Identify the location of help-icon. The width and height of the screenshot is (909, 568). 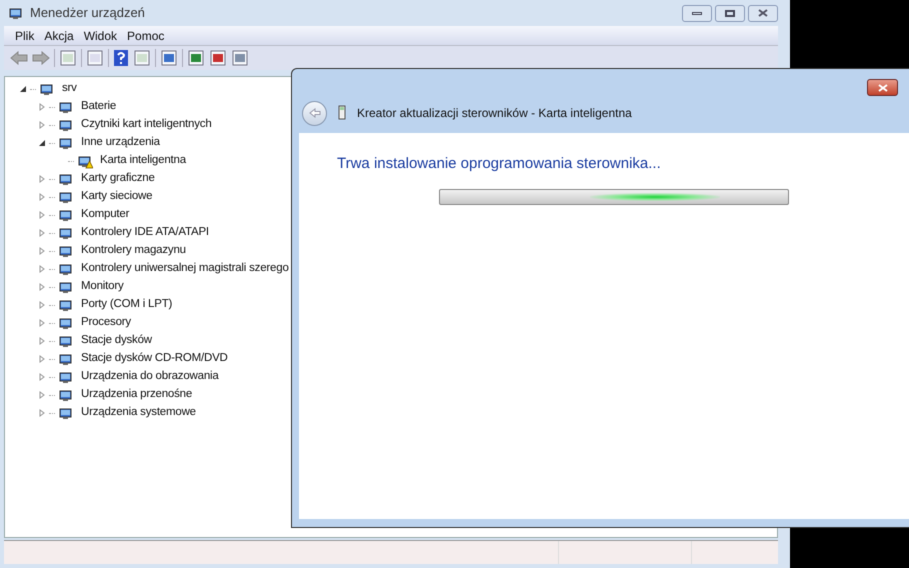
(121, 58).